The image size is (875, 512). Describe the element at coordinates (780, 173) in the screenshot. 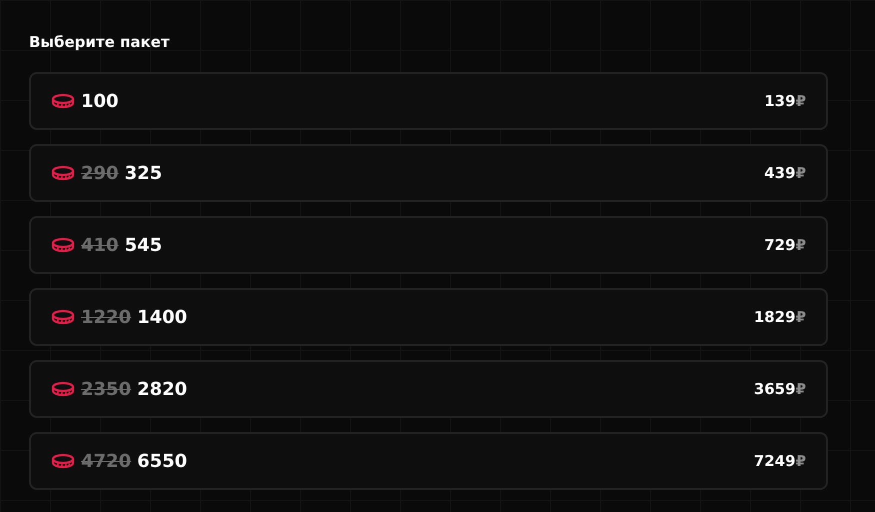

I see `price: 439` at that location.